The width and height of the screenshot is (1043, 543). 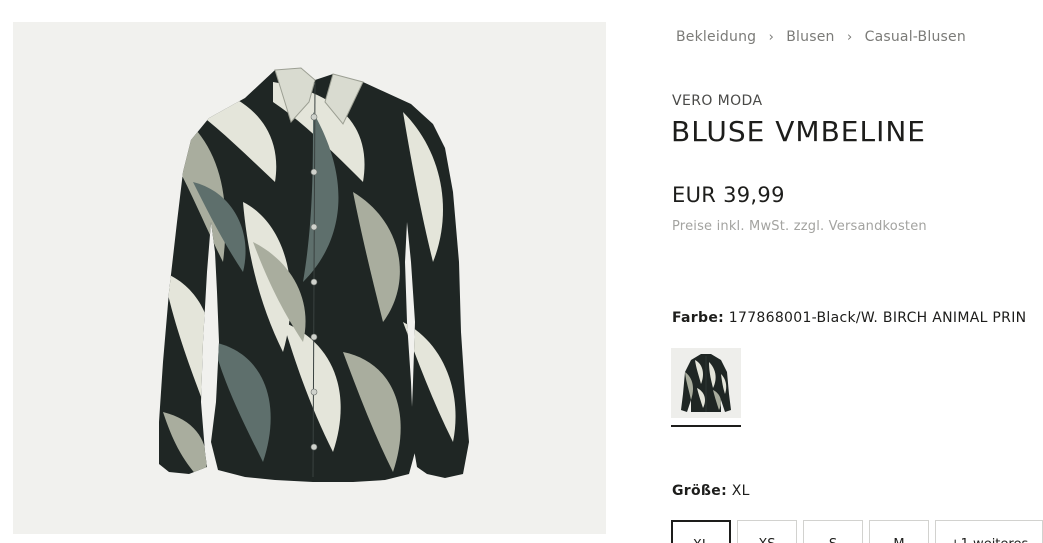 What do you see at coordinates (915, 37) in the screenshot?
I see `breadcrumb-item-casual-blusen: Casual-Blusen` at bounding box center [915, 37].